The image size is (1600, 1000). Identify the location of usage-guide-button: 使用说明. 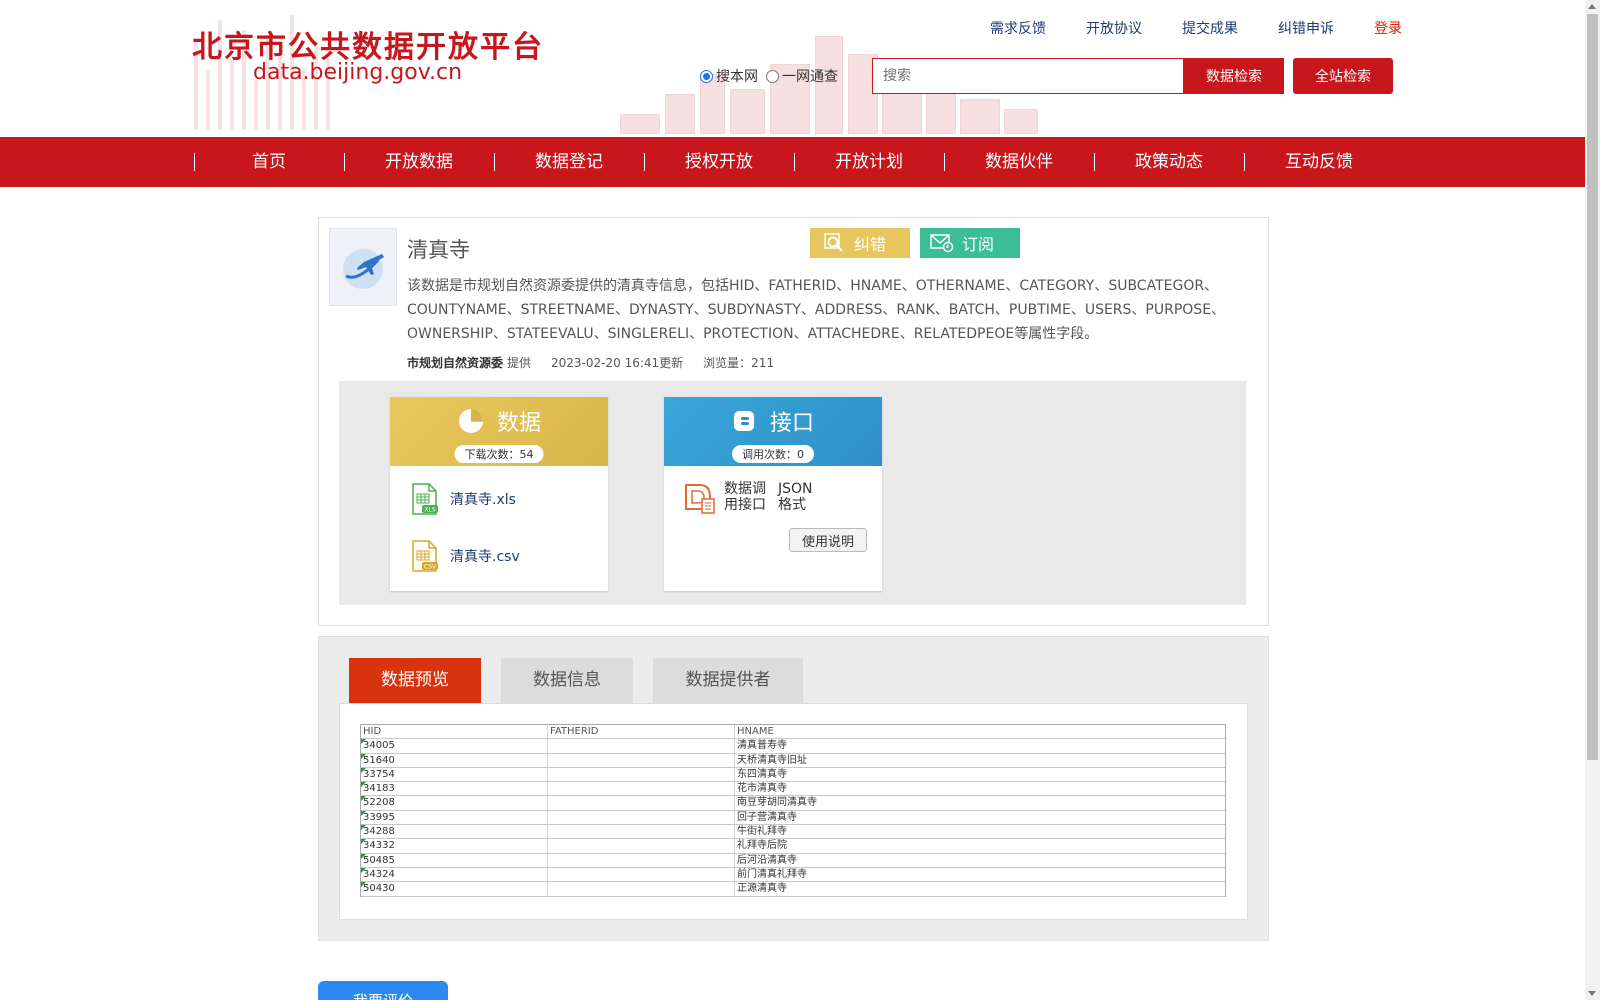
(828, 540).